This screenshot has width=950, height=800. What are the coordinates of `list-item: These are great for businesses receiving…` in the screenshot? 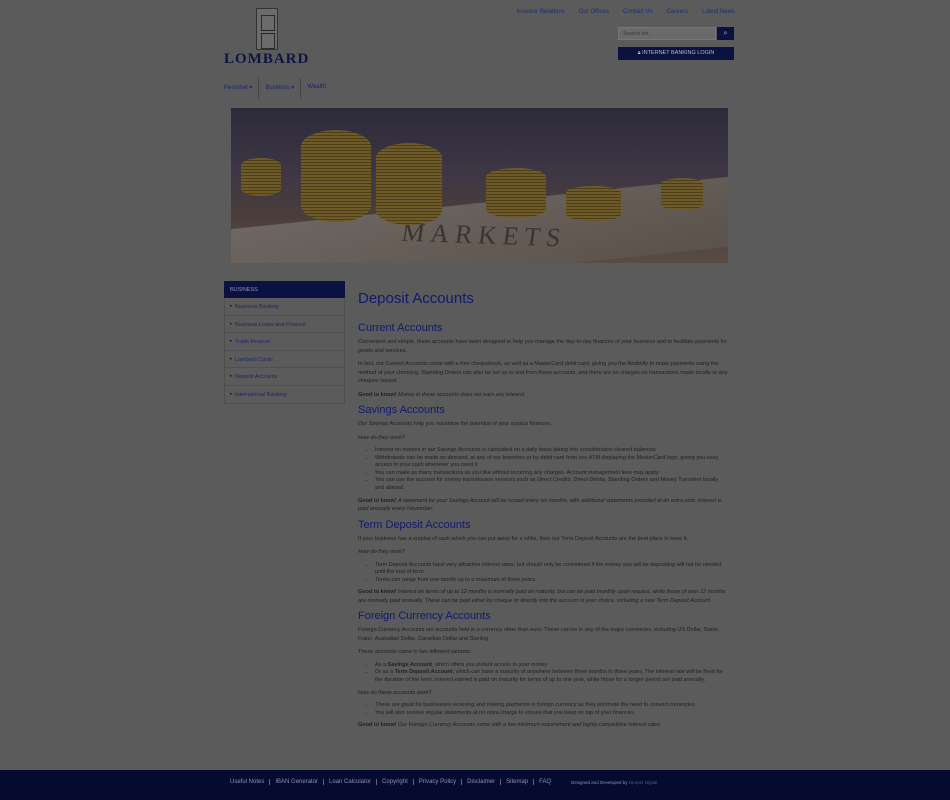 It's located at (551, 706).